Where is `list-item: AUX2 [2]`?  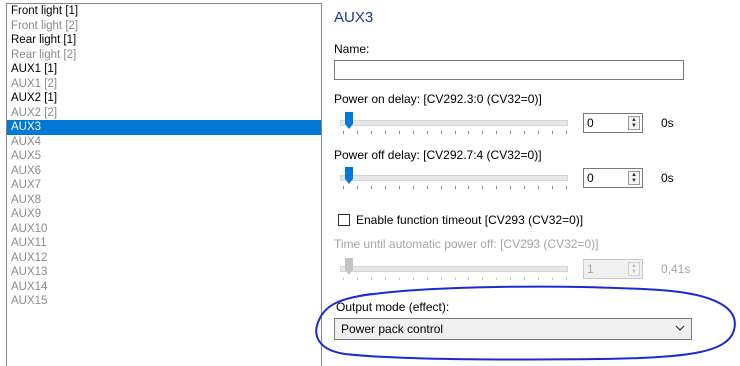 list-item: AUX2 [2] is located at coordinates (164, 113).